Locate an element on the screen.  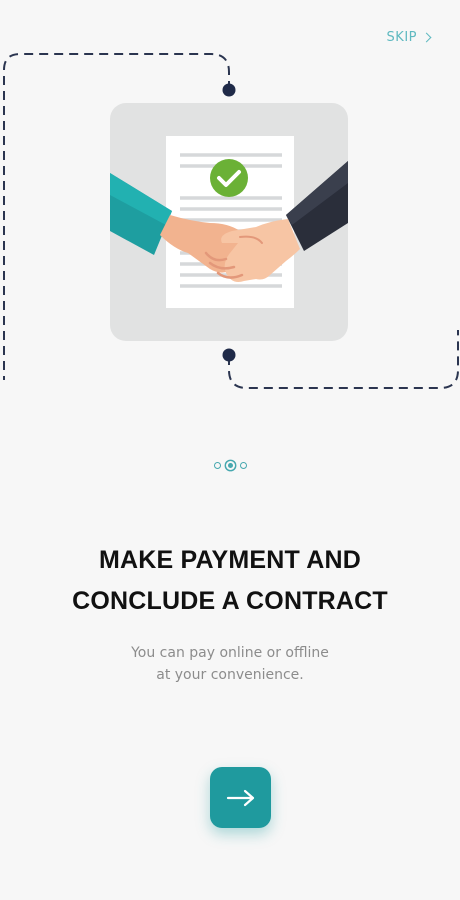
page-dot-2-active is located at coordinates (230, 465).